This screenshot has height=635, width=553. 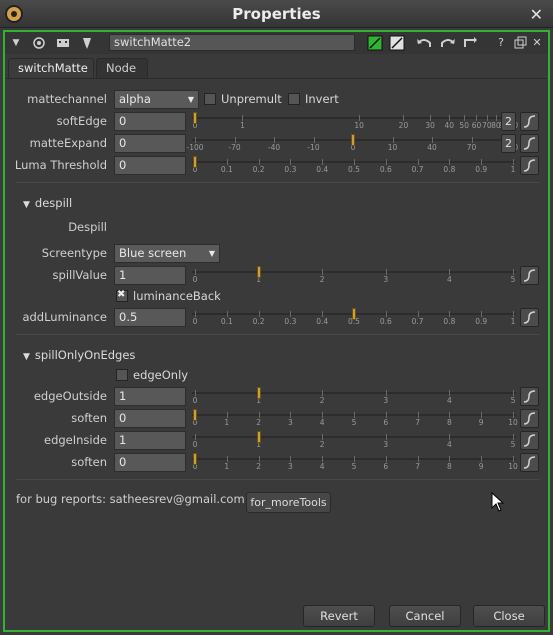 What do you see at coordinates (150, 143) in the screenshot?
I see `matteexpand-input: 0` at bounding box center [150, 143].